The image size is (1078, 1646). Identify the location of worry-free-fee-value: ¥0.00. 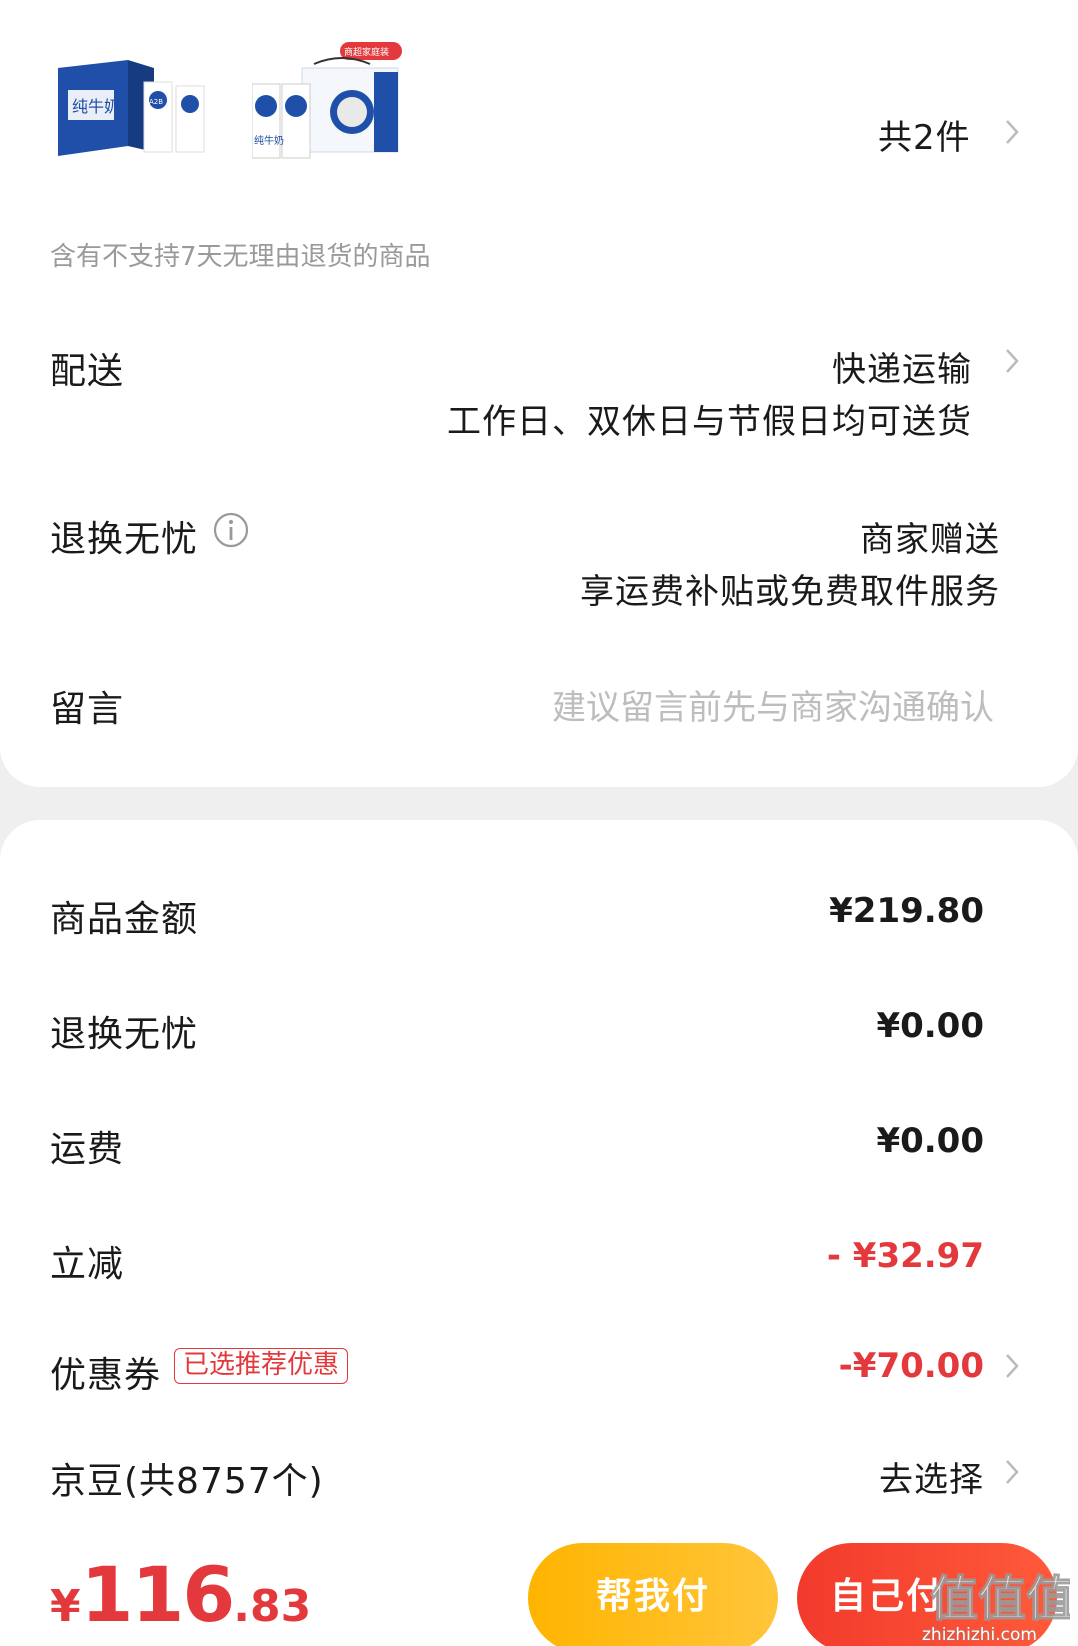
(930, 1026).